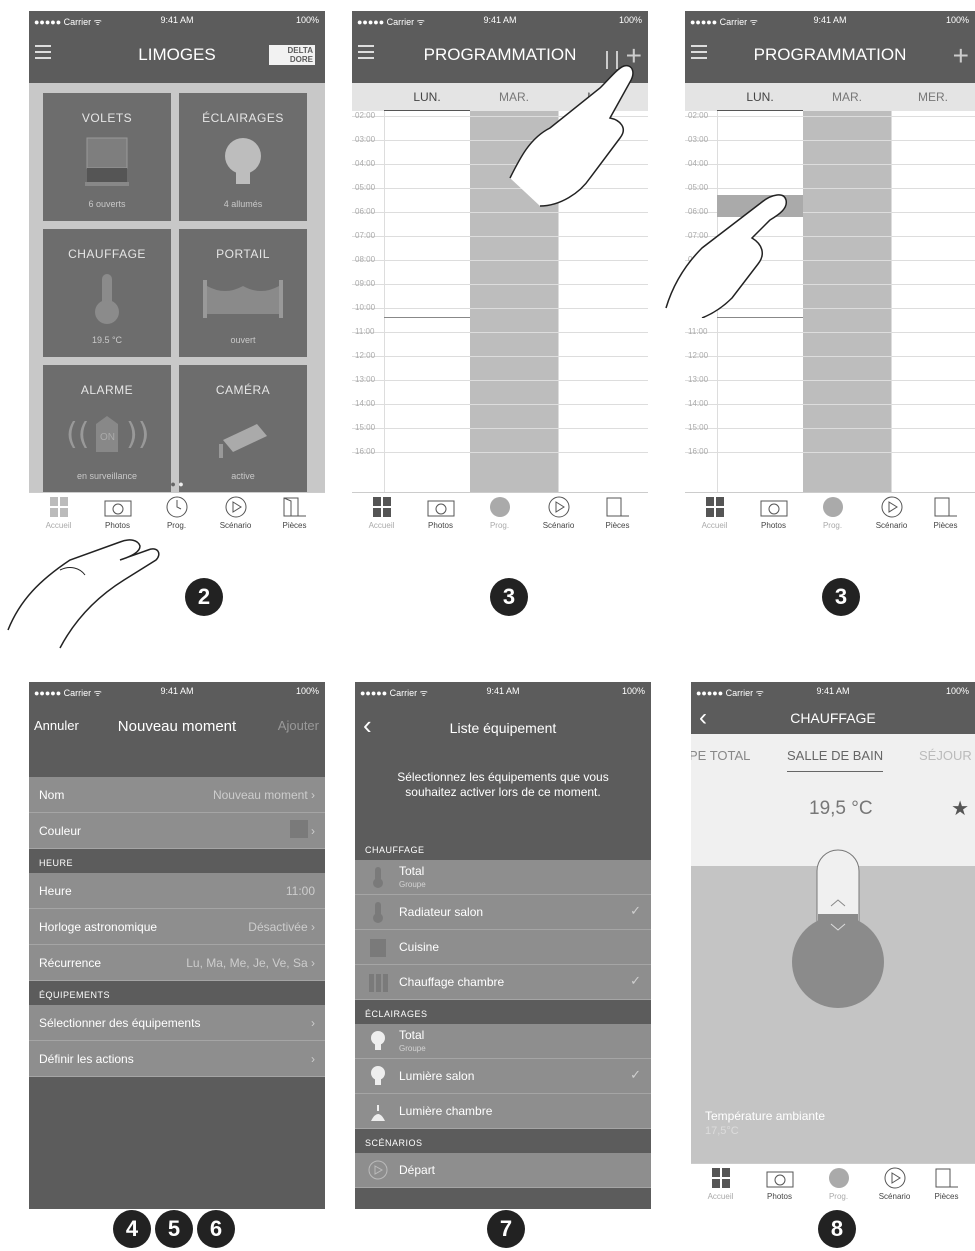 Image resolution: width=975 pixels, height=1251 pixels. What do you see at coordinates (720, 755) in the screenshot?
I see `tab-room: PE TOTAL` at bounding box center [720, 755].